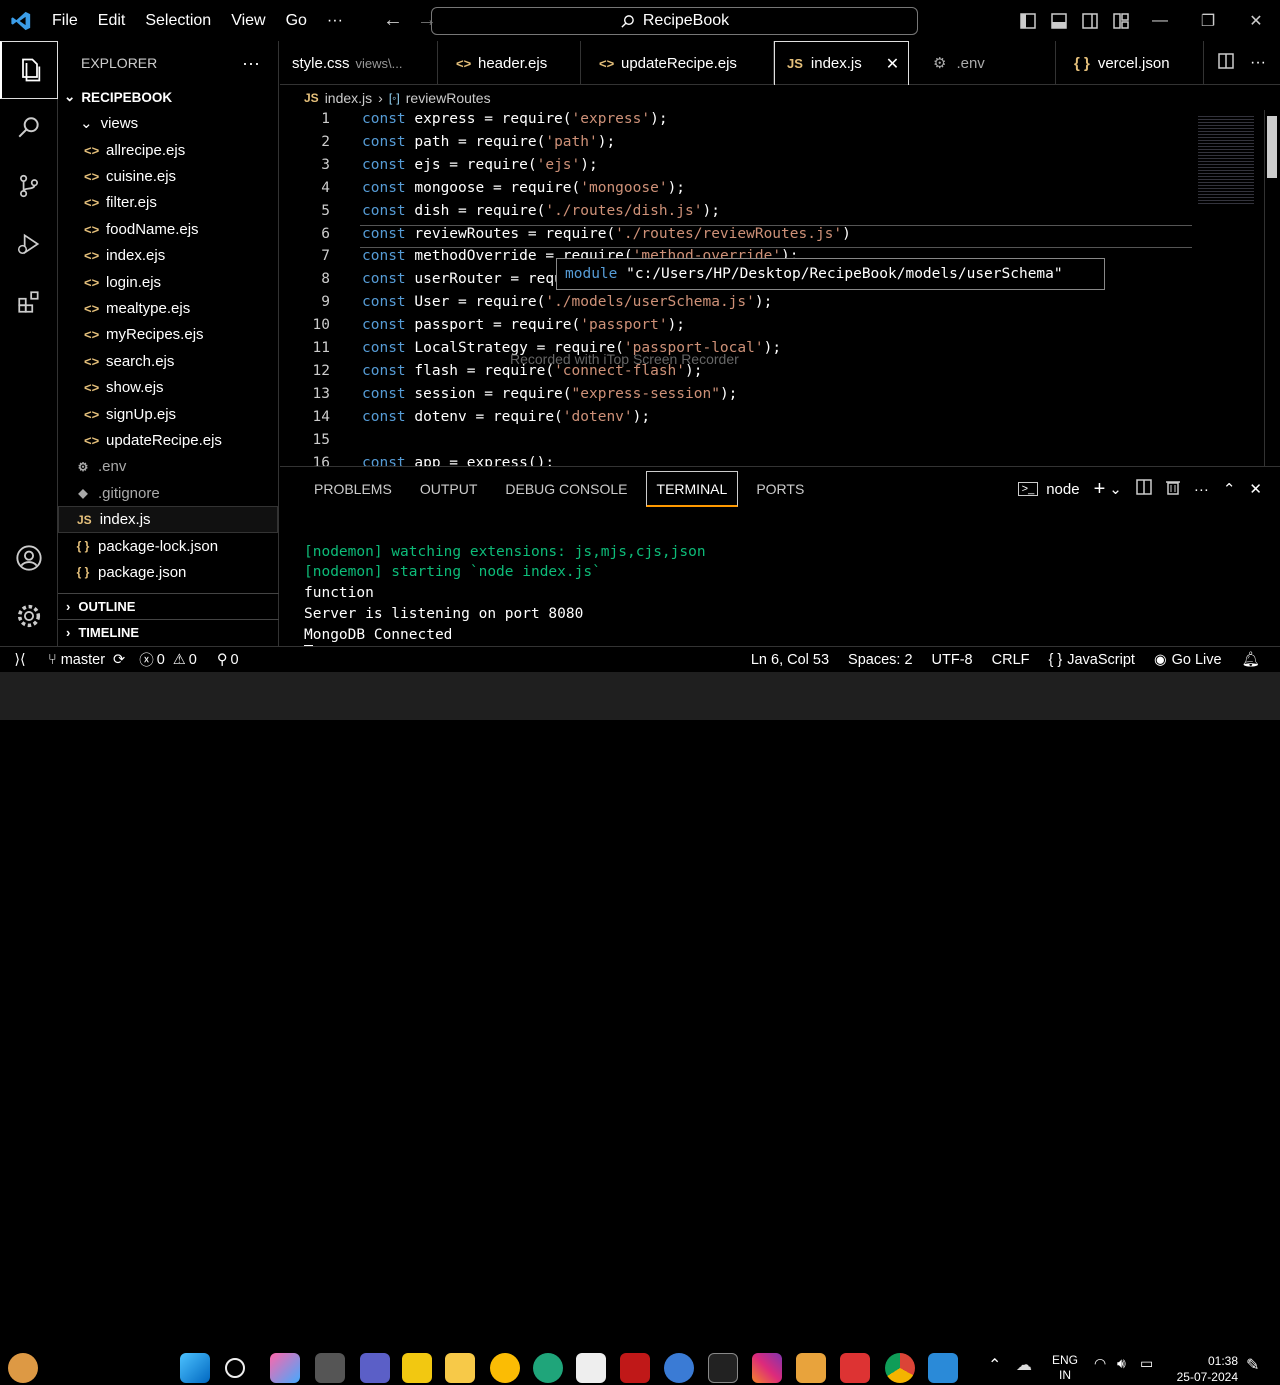 This screenshot has height=1385, width=1280. What do you see at coordinates (790, 660) in the screenshot?
I see `cursor-position: Ln 6, Col 53` at bounding box center [790, 660].